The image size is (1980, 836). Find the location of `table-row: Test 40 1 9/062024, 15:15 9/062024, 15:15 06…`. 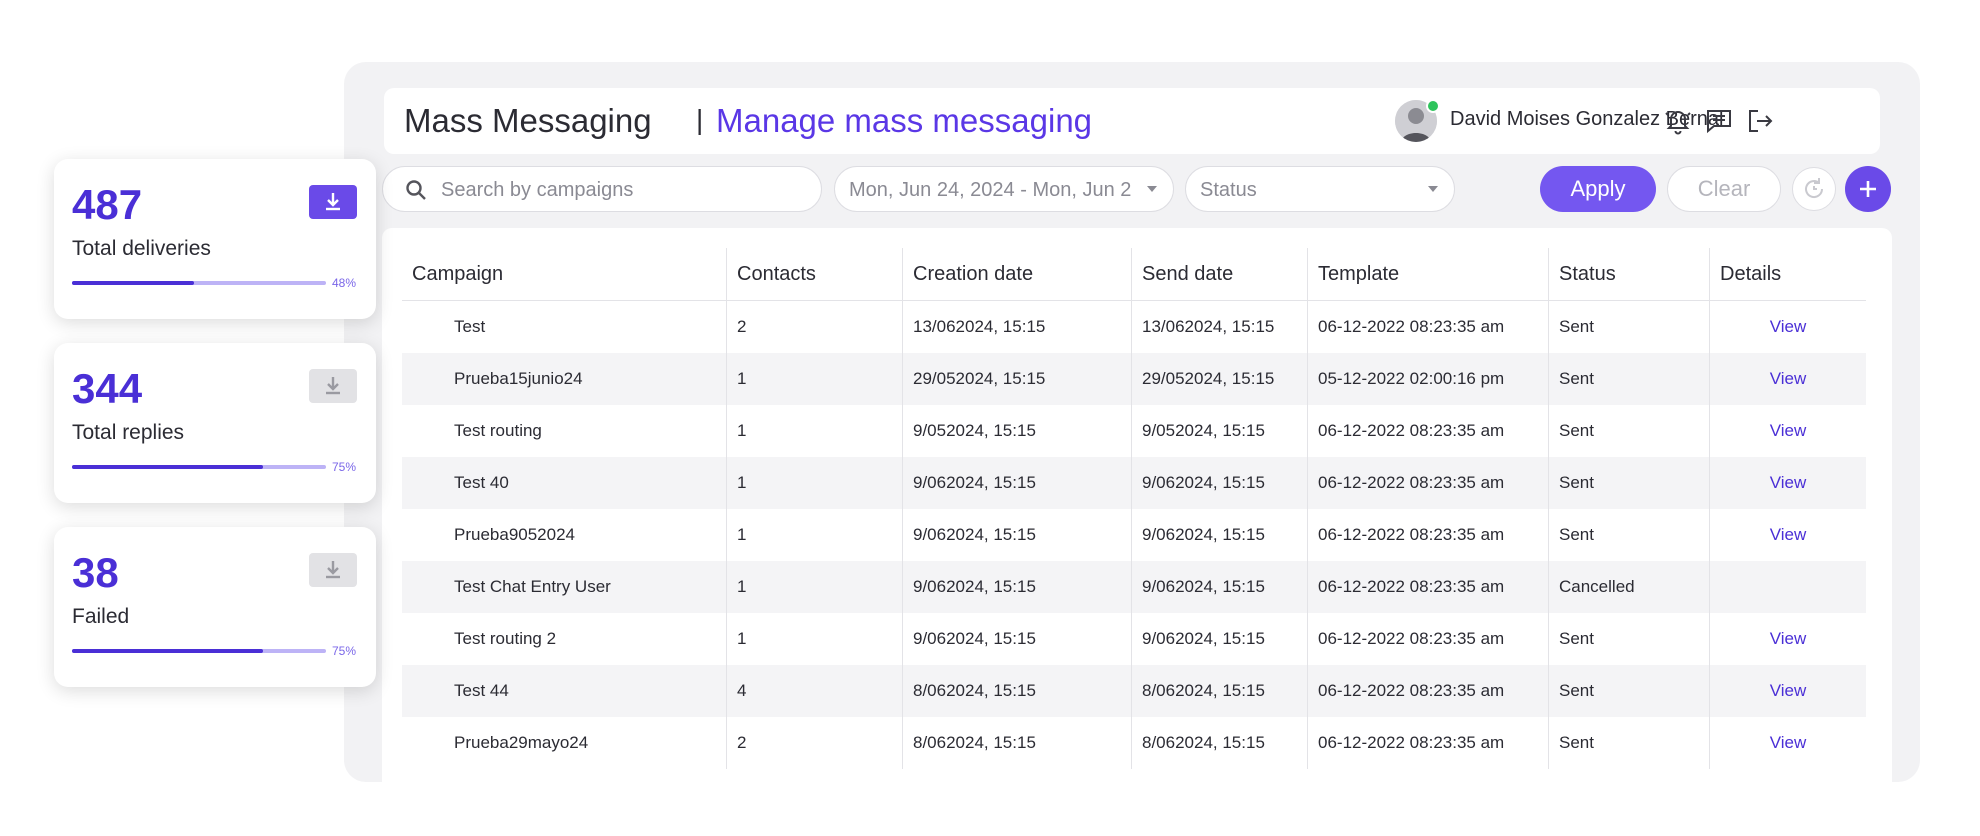

table-row: Test 40 1 9/062024, 15:15 9/062024, 15:15 06… is located at coordinates (1134, 483).